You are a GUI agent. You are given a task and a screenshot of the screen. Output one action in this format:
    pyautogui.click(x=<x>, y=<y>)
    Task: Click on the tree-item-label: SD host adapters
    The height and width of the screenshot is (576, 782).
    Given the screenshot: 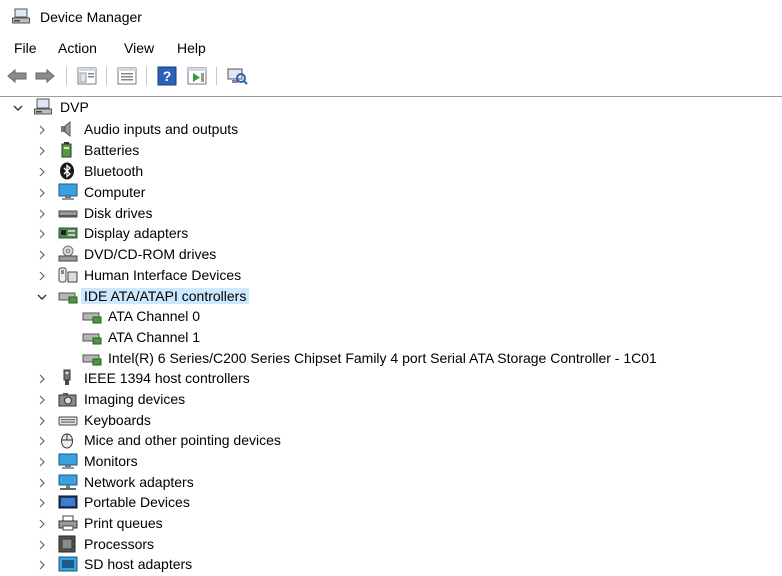 What is the action you would take?
    pyautogui.click(x=138, y=564)
    